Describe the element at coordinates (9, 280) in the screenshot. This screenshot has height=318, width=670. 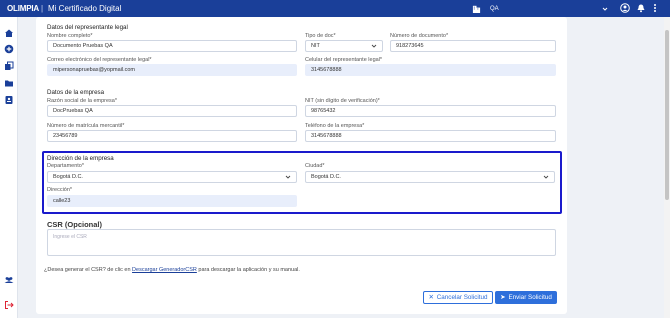
I see `users-group-icon` at that location.